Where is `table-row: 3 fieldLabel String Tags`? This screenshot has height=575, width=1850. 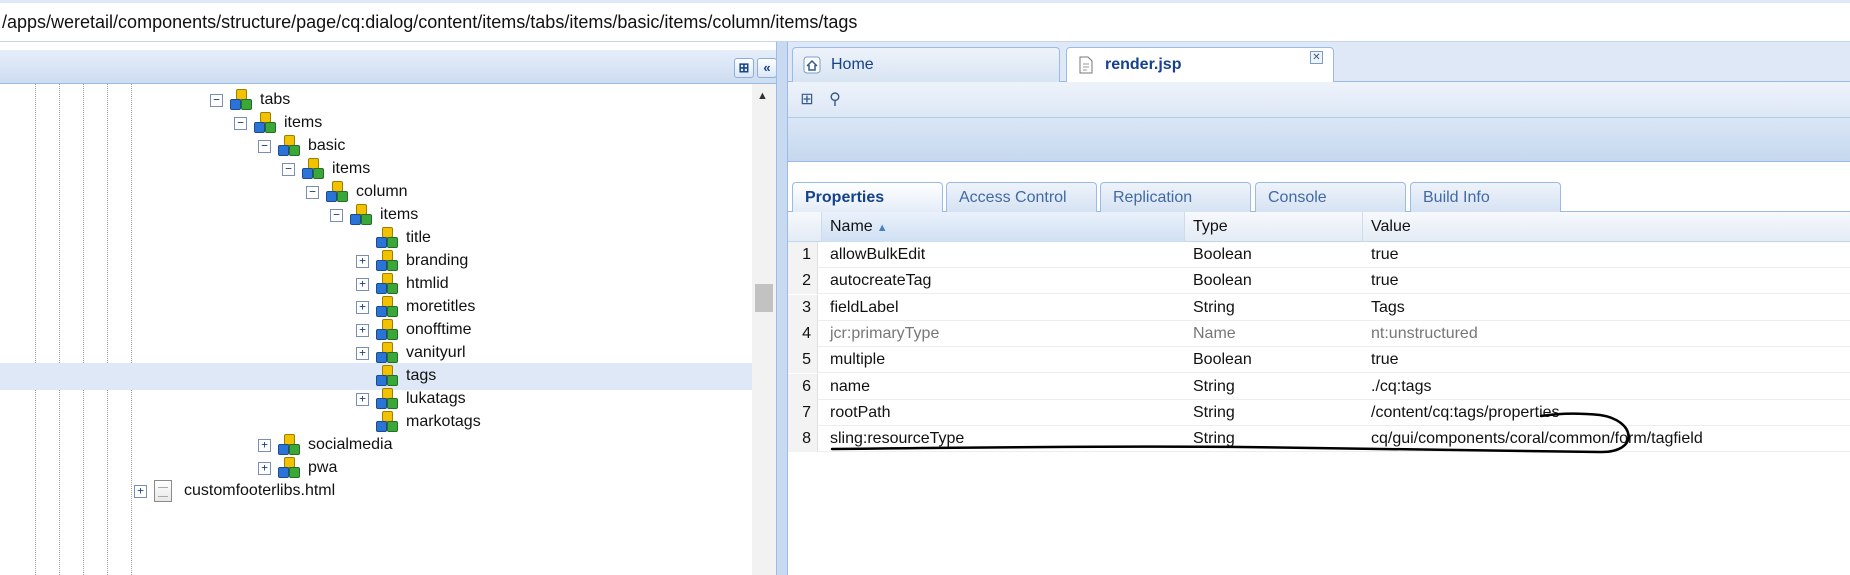
table-row: 3 fieldLabel String Tags is located at coordinates (1319, 307).